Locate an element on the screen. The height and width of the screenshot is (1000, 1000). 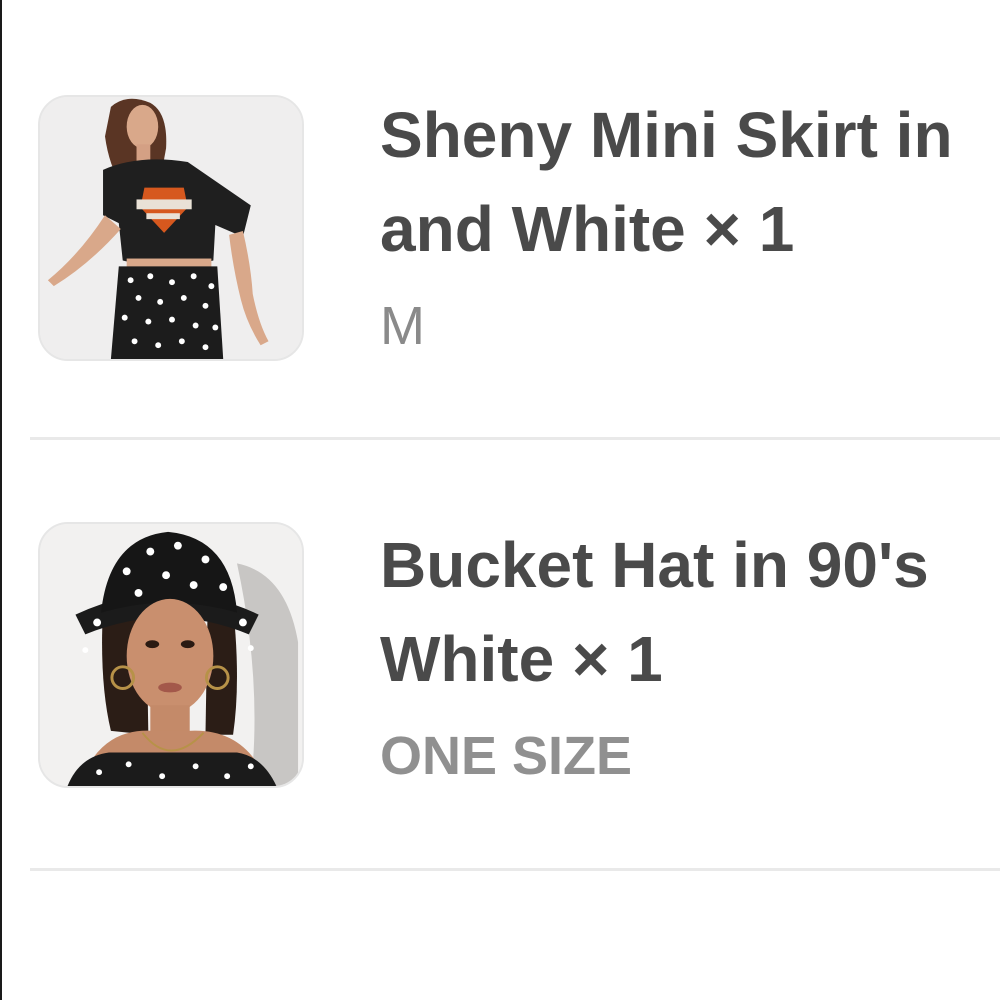
product-thumbnail-skirt is located at coordinates (171, 228).